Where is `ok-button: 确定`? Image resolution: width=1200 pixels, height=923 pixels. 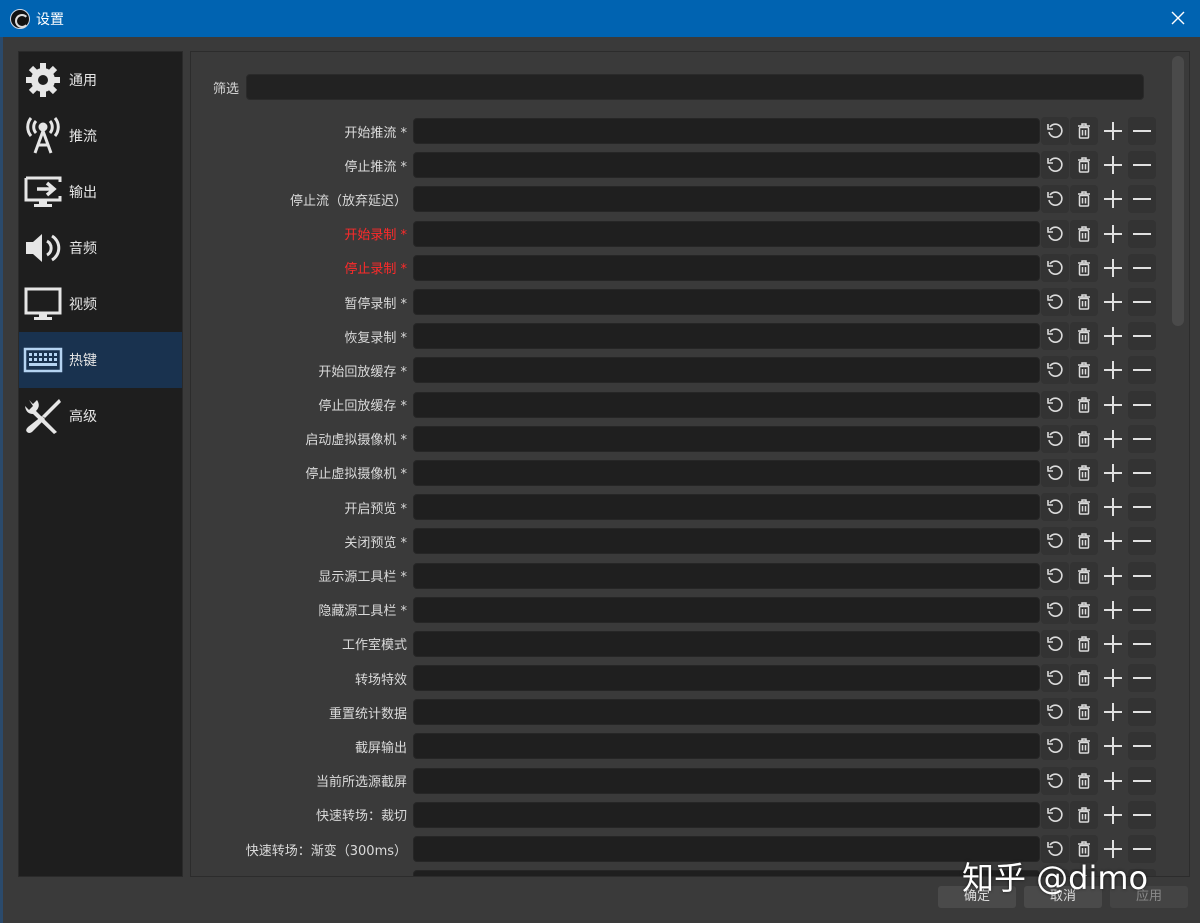
ok-button: 确定 is located at coordinates (977, 897).